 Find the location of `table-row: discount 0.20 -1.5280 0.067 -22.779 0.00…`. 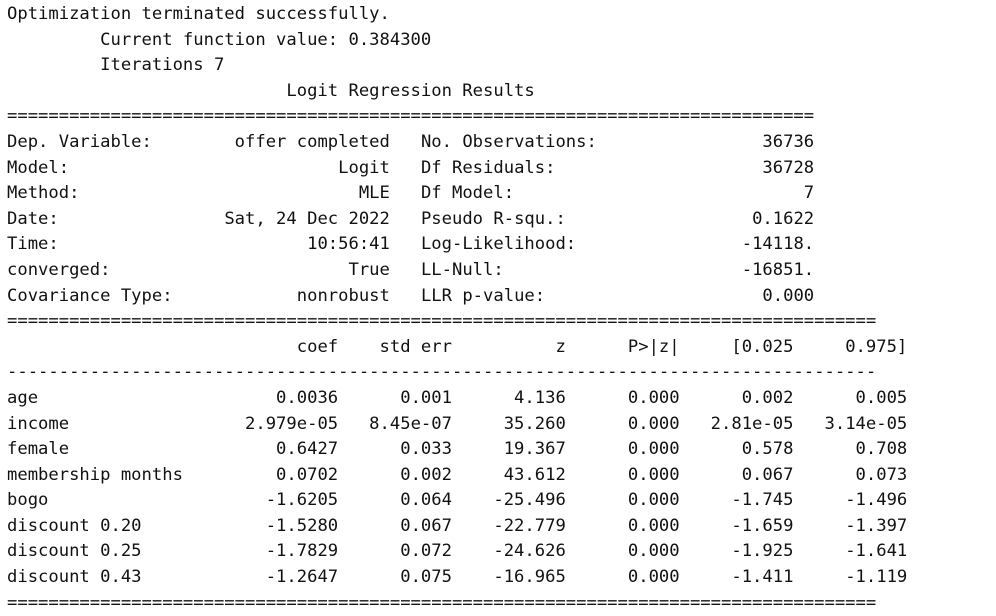

table-row: discount 0.20 -1.5280 0.067 -22.779 0.00… is located at coordinates (457, 527).